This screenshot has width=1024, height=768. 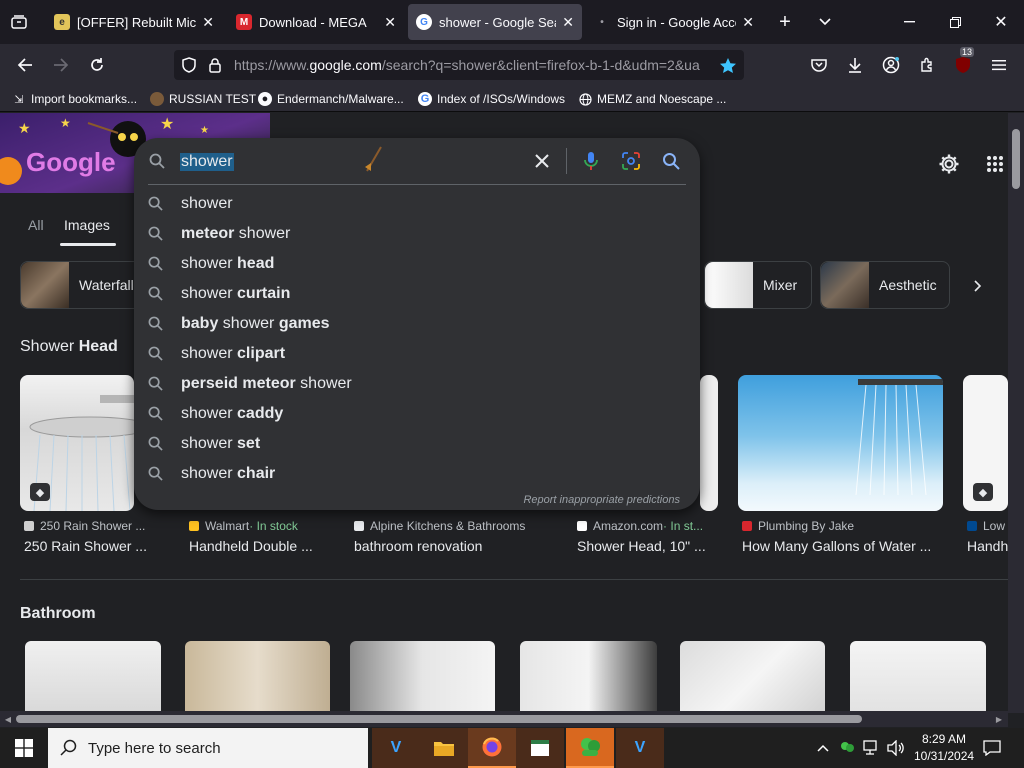 What do you see at coordinates (855, 65) in the screenshot?
I see `downloads-icon` at bounding box center [855, 65].